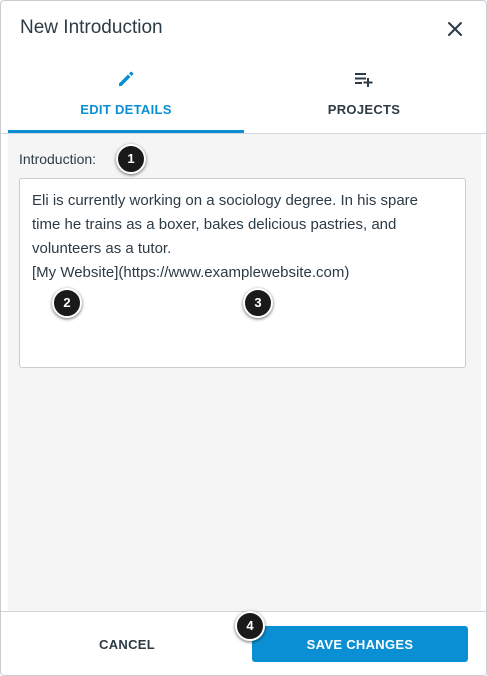  I want to click on tab-projects: PROJECTS, so click(364, 96).